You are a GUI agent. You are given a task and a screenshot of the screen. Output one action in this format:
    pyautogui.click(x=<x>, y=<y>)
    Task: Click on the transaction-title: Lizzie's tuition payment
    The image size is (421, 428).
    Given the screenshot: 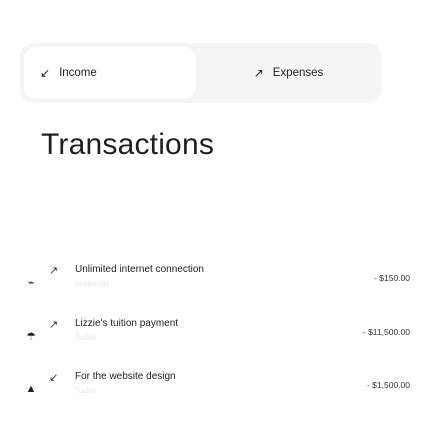 What is the action you would take?
    pyautogui.click(x=127, y=323)
    